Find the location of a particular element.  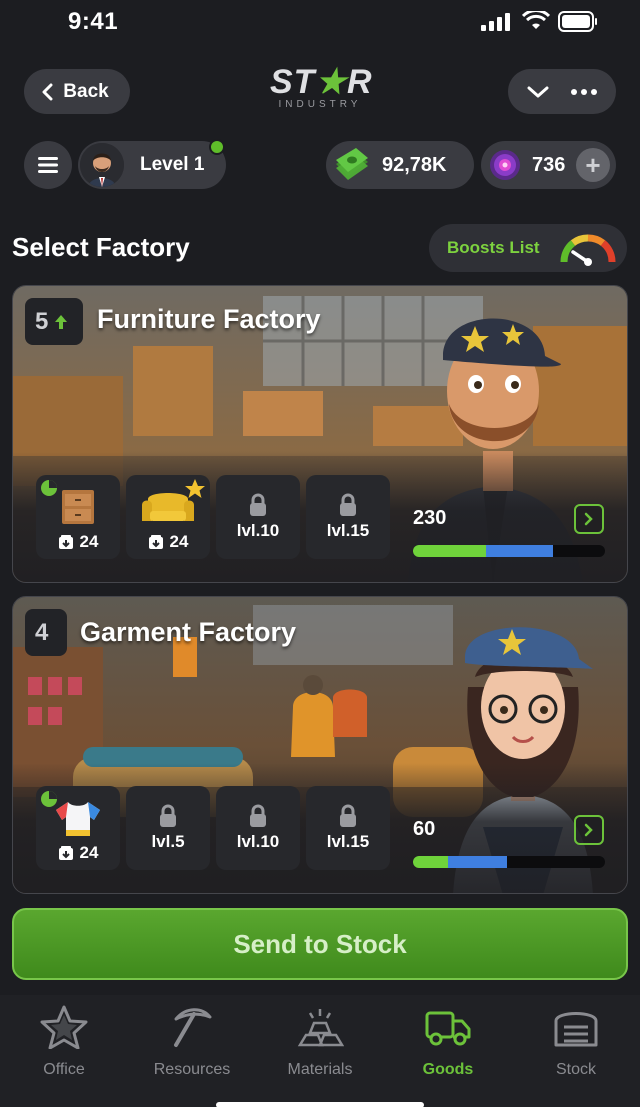

online-status-dot is located at coordinates (217, 147).